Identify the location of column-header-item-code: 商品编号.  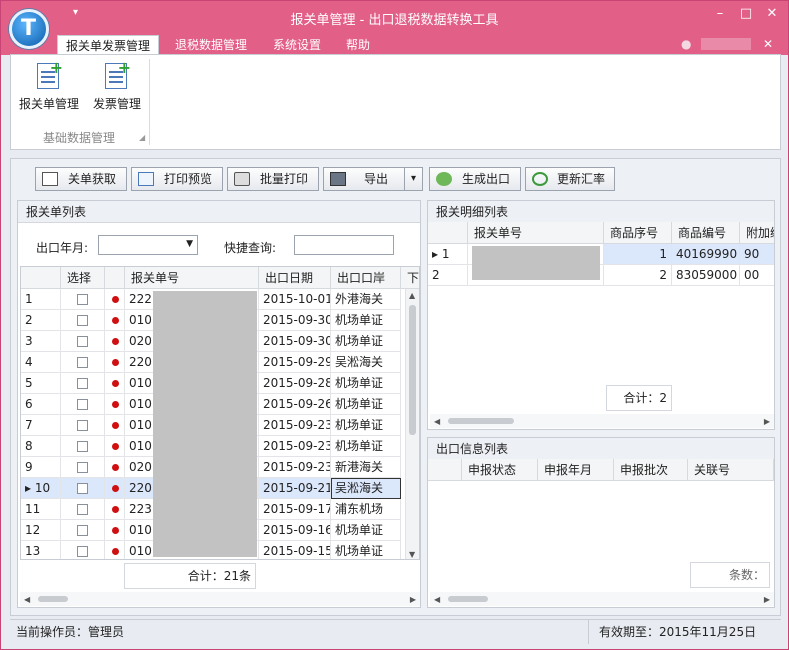
(706, 233).